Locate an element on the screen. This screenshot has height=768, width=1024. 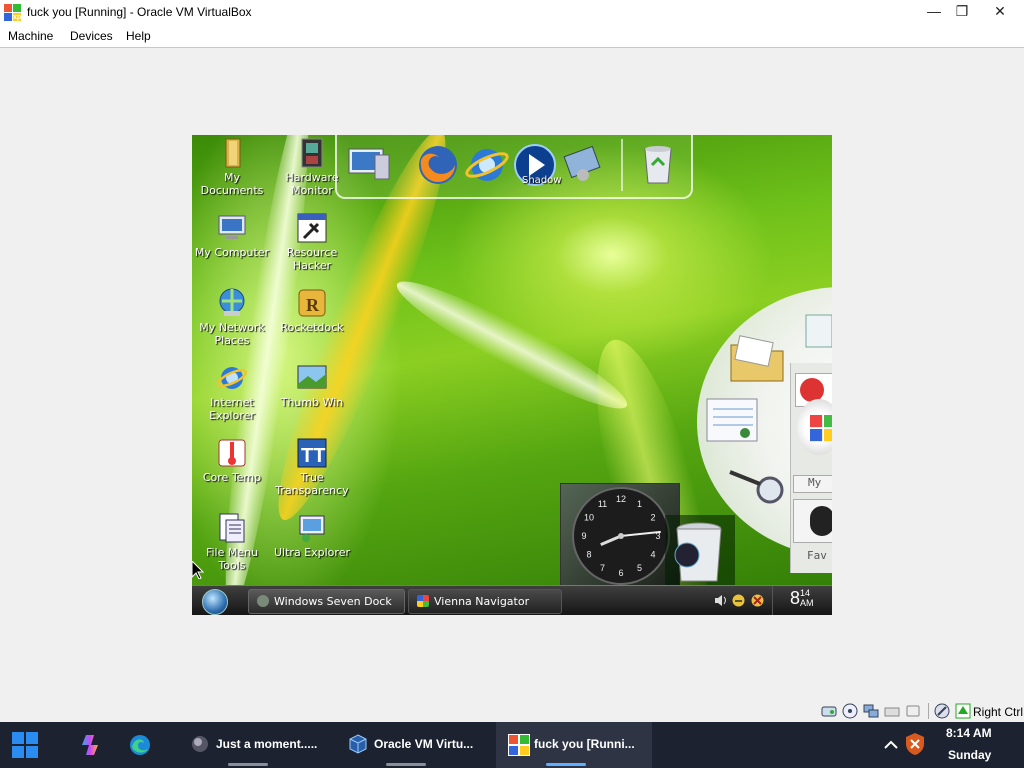
menu-bar: Machine Devices Help is located at coordinates (512, 37).